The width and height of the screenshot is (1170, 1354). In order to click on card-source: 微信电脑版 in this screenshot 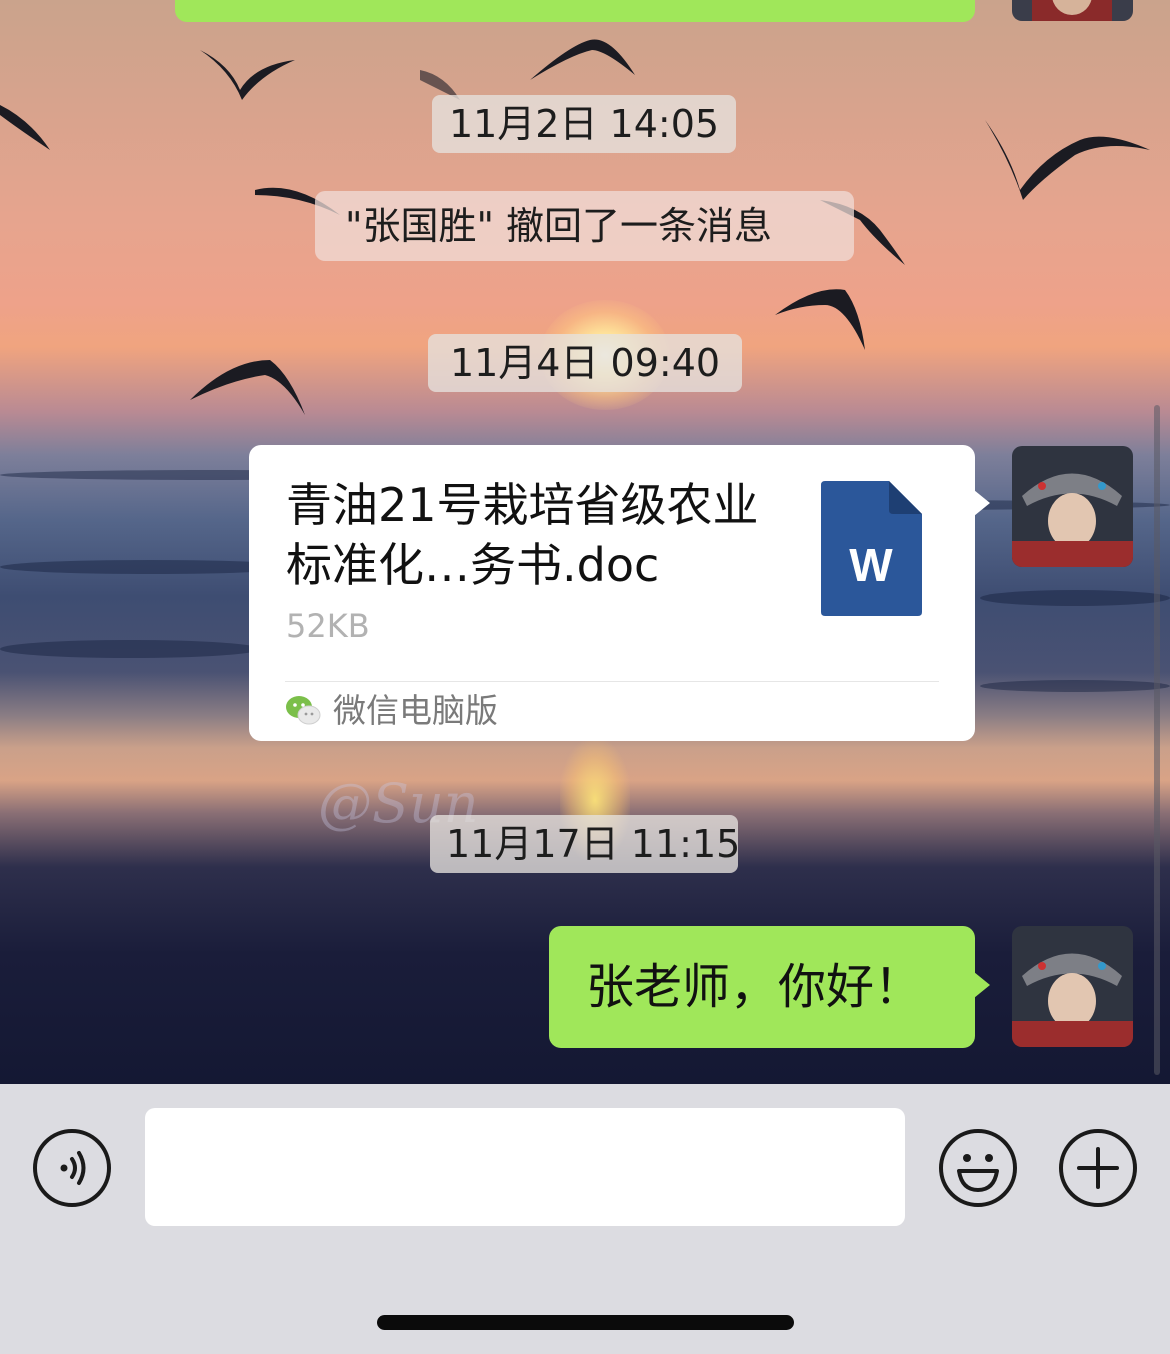, I will do `click(391, 711)`.